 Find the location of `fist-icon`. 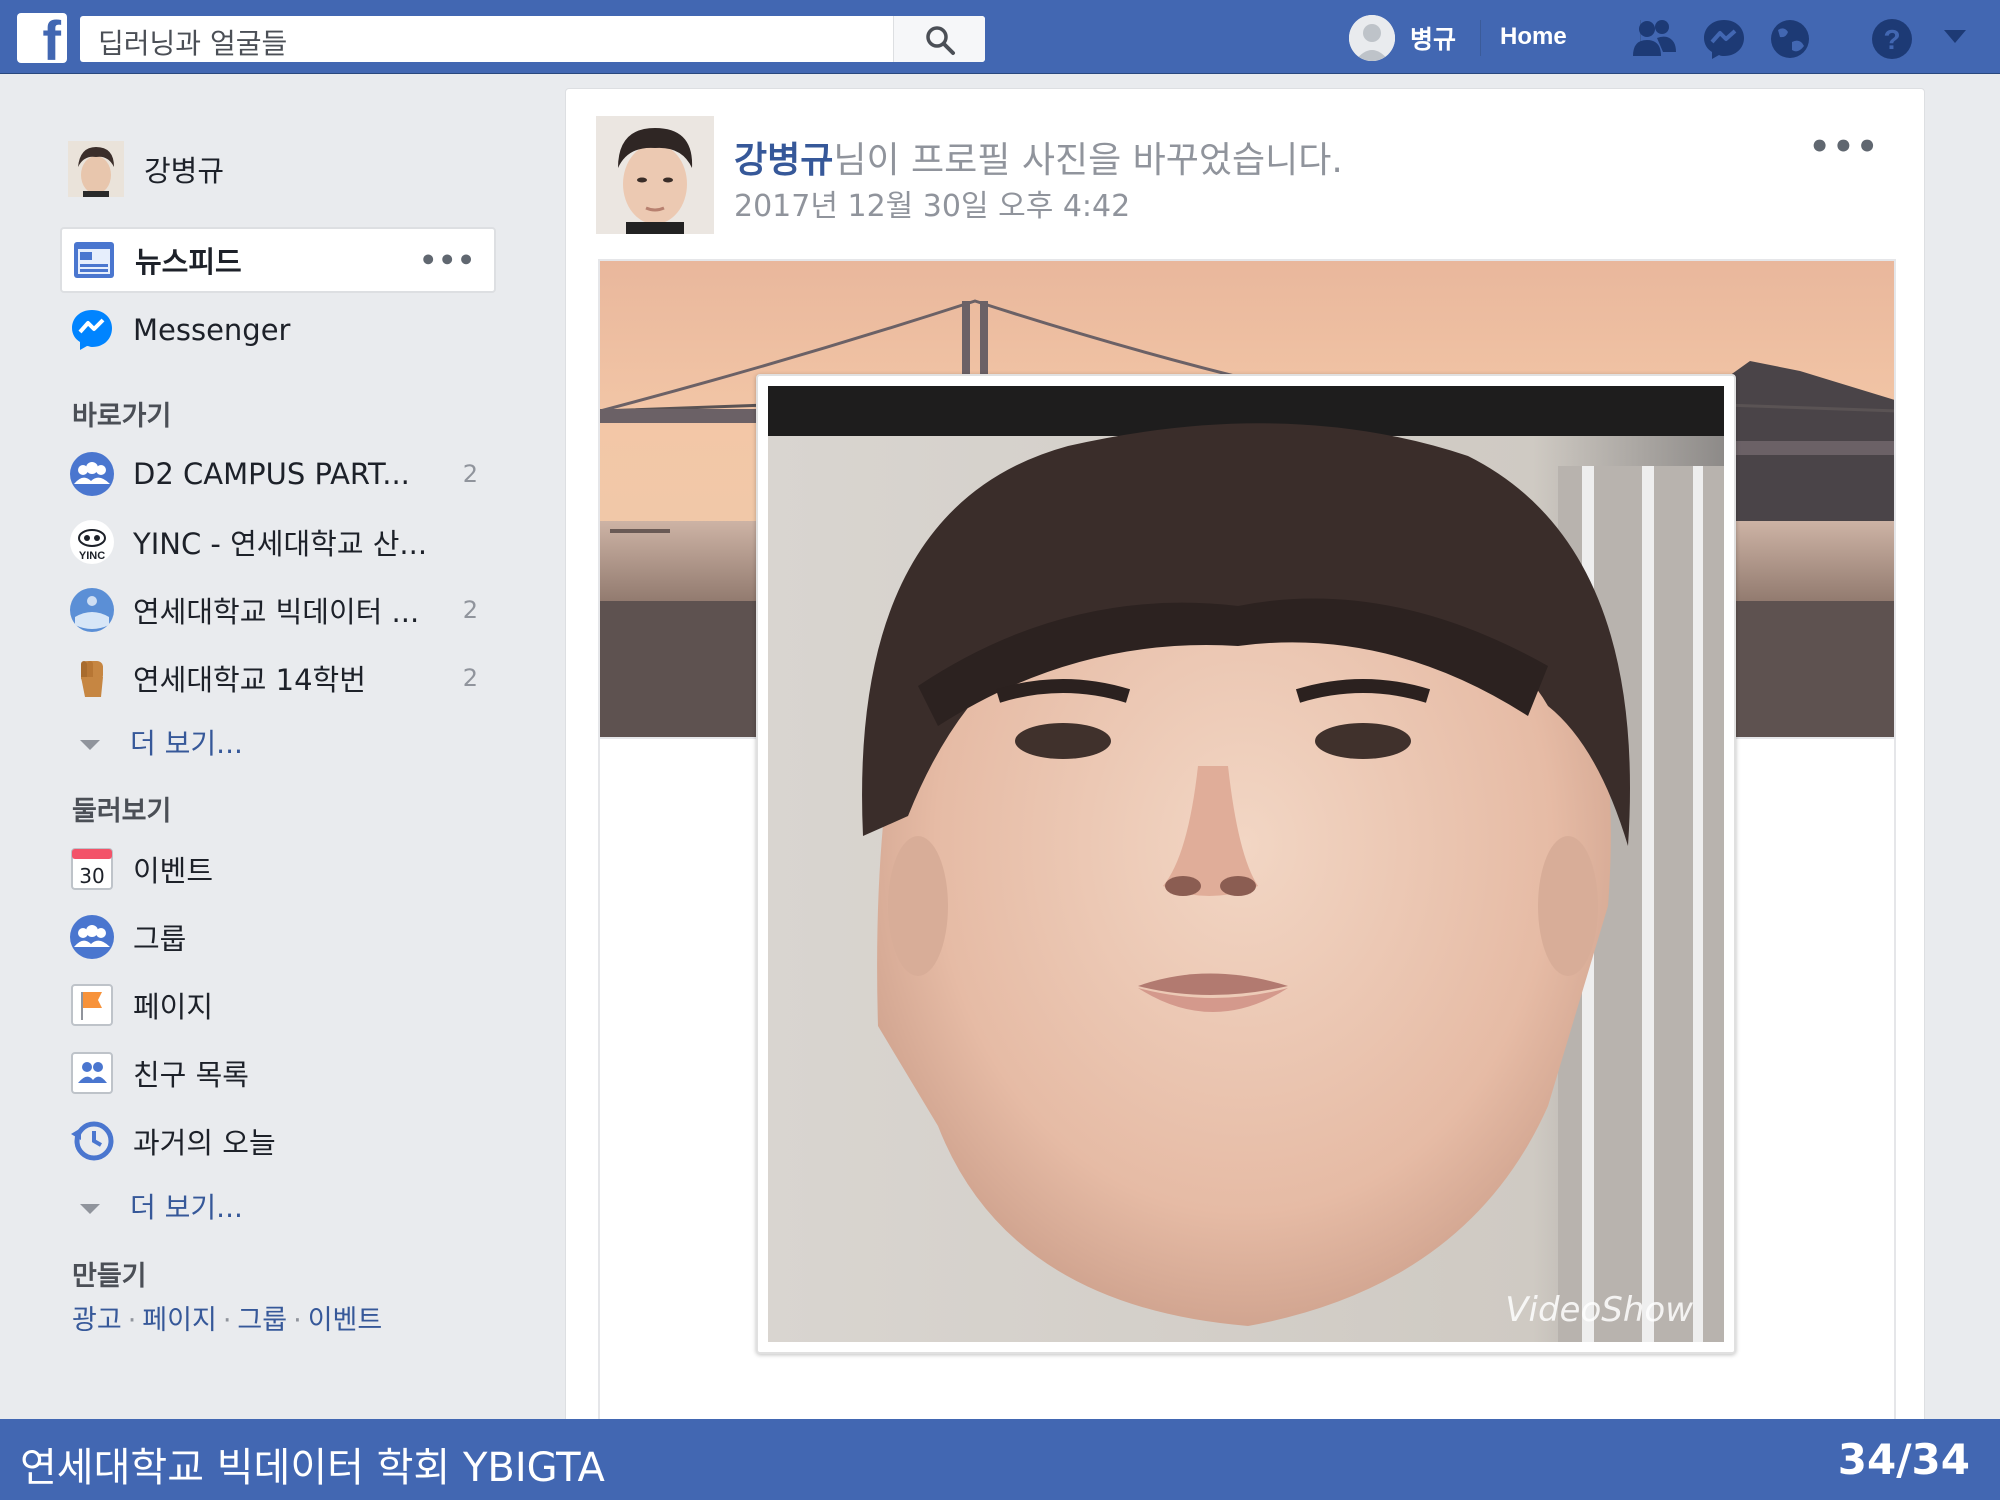

fist-icon is located at coordinates (92, 679).